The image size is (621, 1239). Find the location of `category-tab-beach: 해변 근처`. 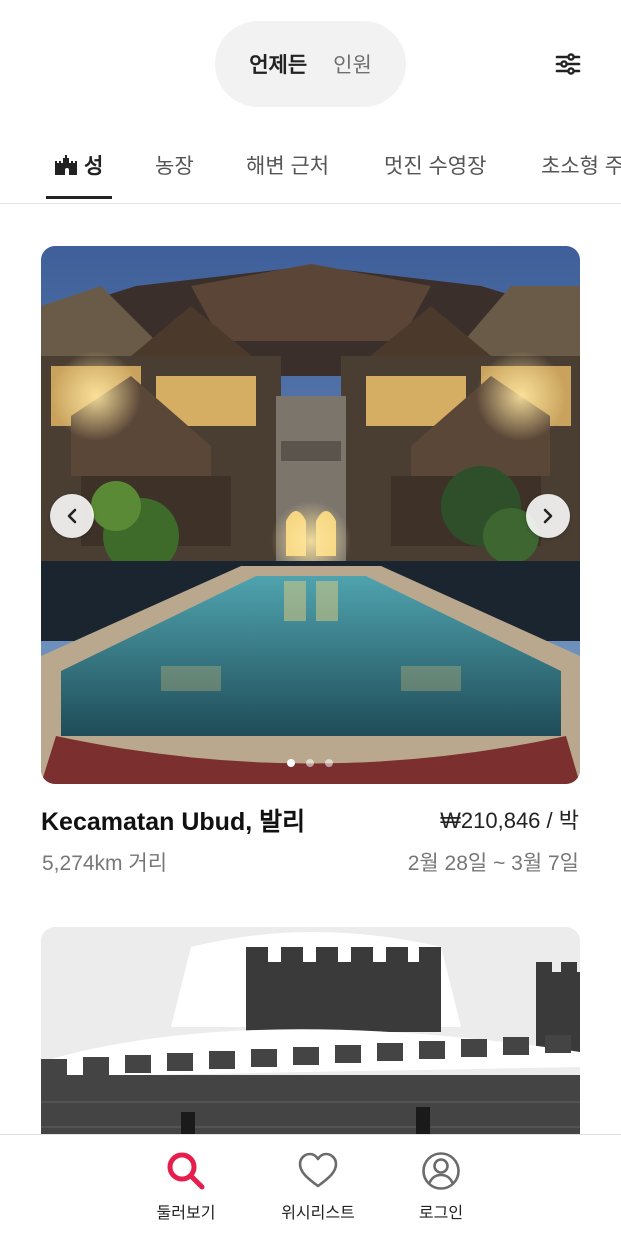

category-tab-beach: 해변 근처 is located at coordinates (287, 165).